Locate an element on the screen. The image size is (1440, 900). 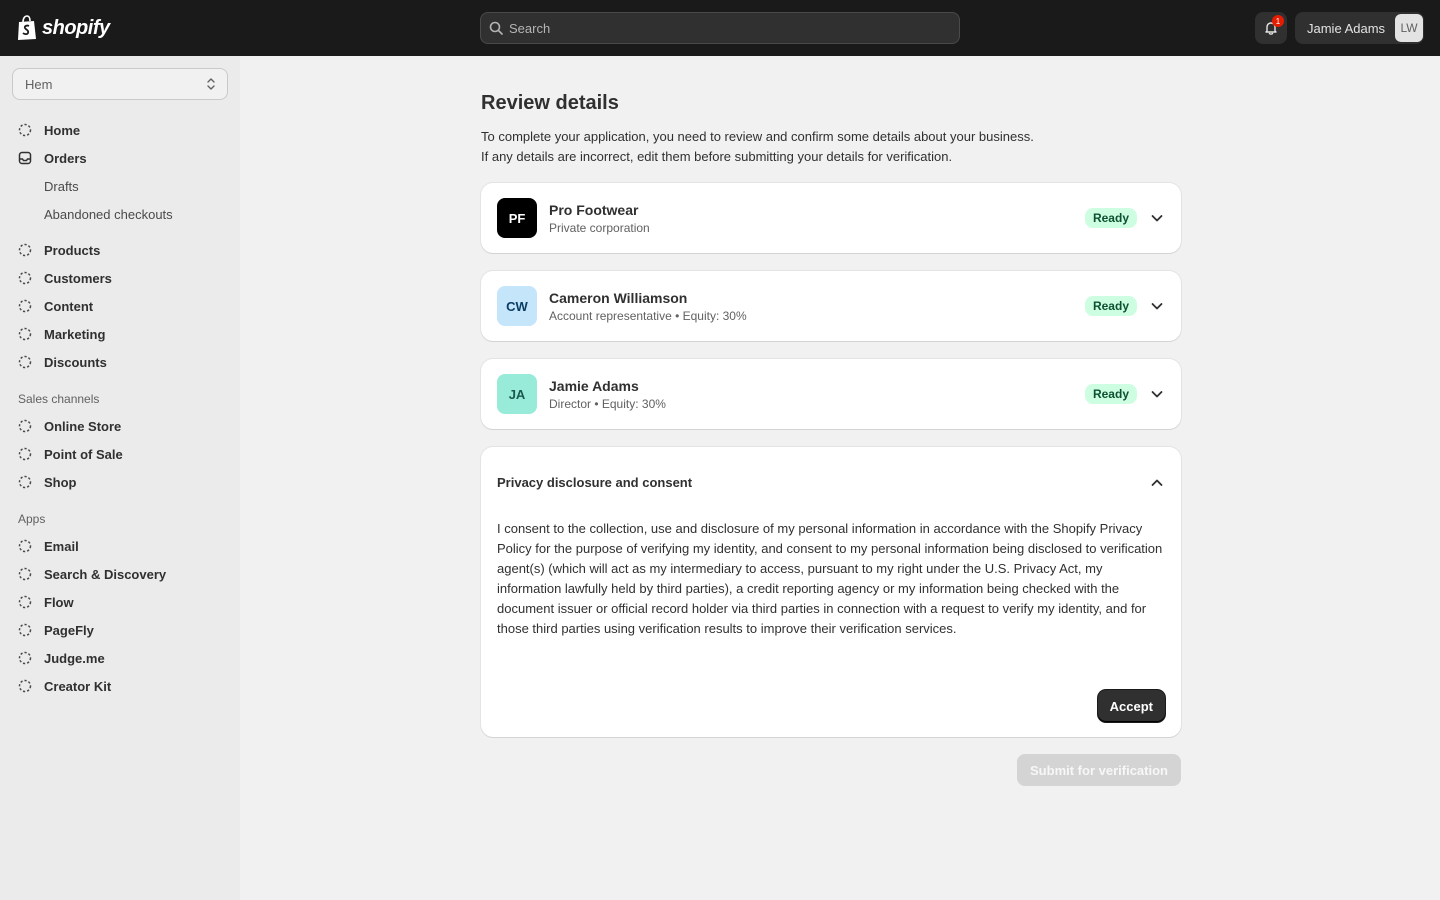
store-selector: Hem is located at coordinates (120, 84).